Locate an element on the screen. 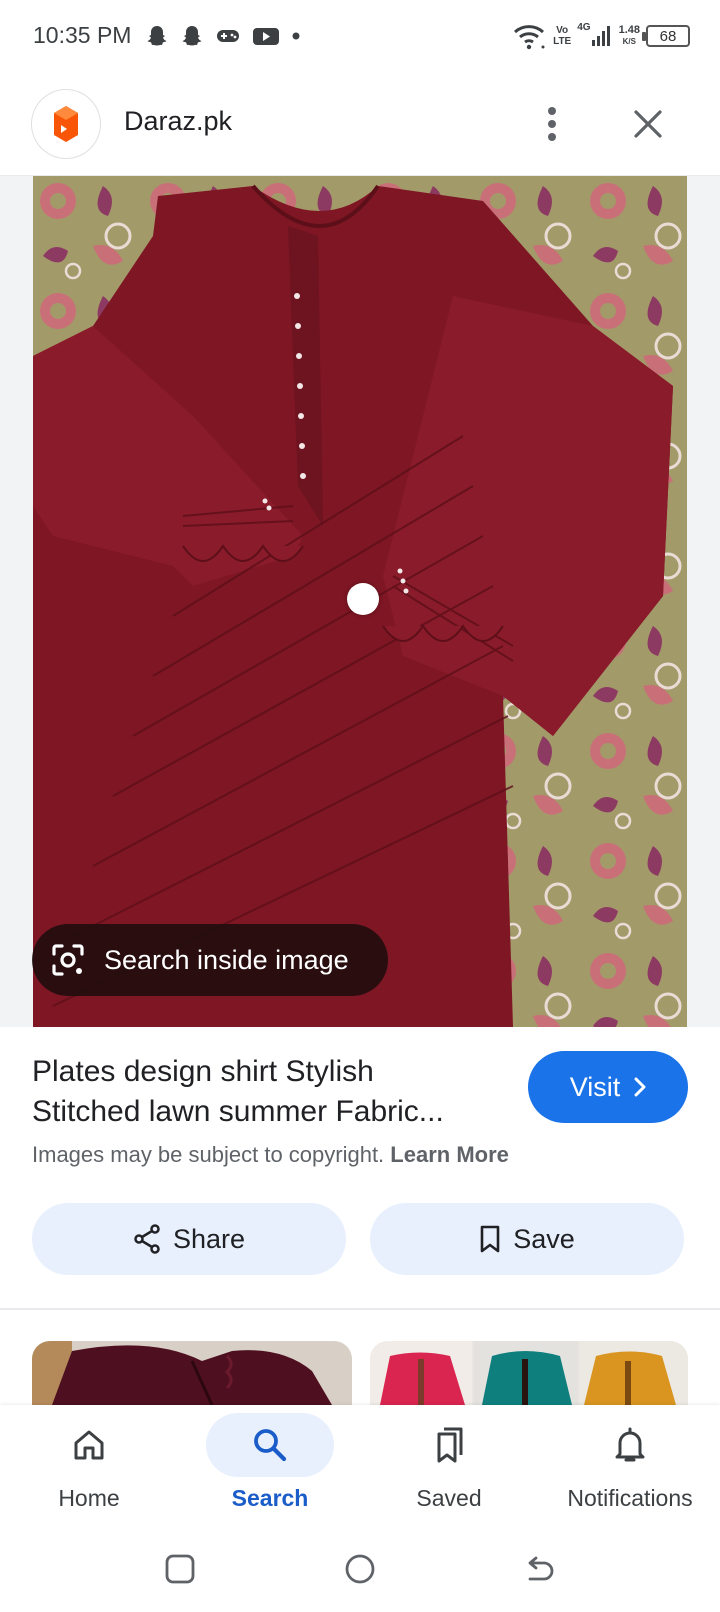 The height and width of the screenshot is (1612, 720). nav-notifications-icon-wrap is located at coordinates (630, 1445).